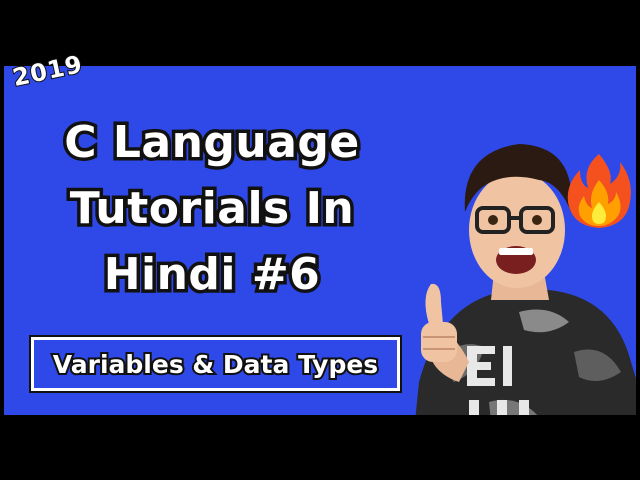  I want to click on fire-icon, so click(599, 191).